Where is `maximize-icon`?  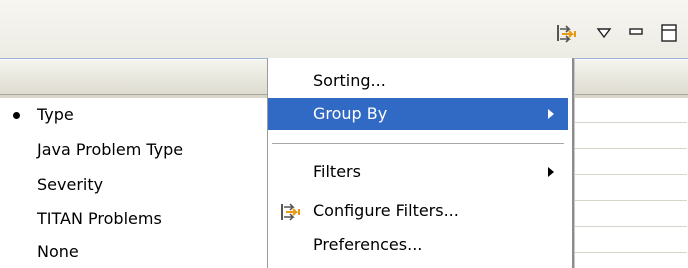
maximize-icon is located at coordinates (669, 33).